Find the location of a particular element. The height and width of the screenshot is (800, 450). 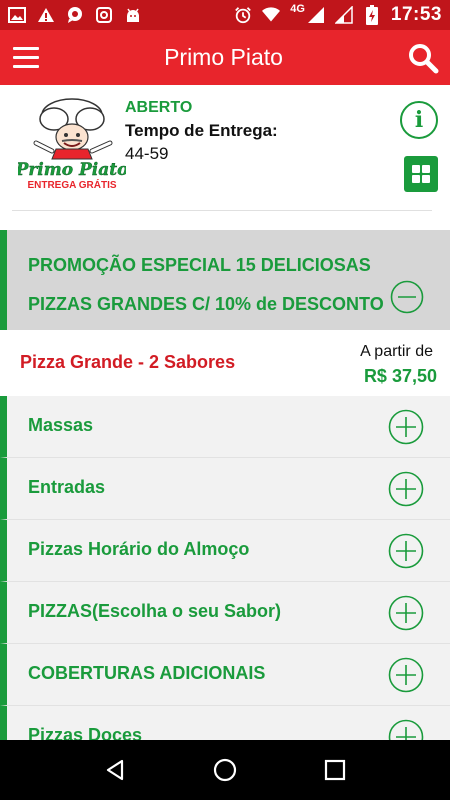

grid-icon is located at coordinates (421, 174).